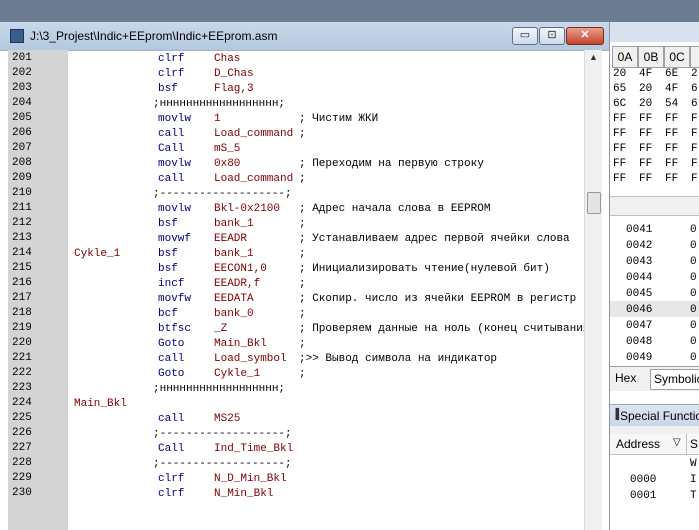 The image size is (699, 530). Describe the element at coordinates (651, 57) in the screenshot. I see `hex-column-header: 0B` at that location.